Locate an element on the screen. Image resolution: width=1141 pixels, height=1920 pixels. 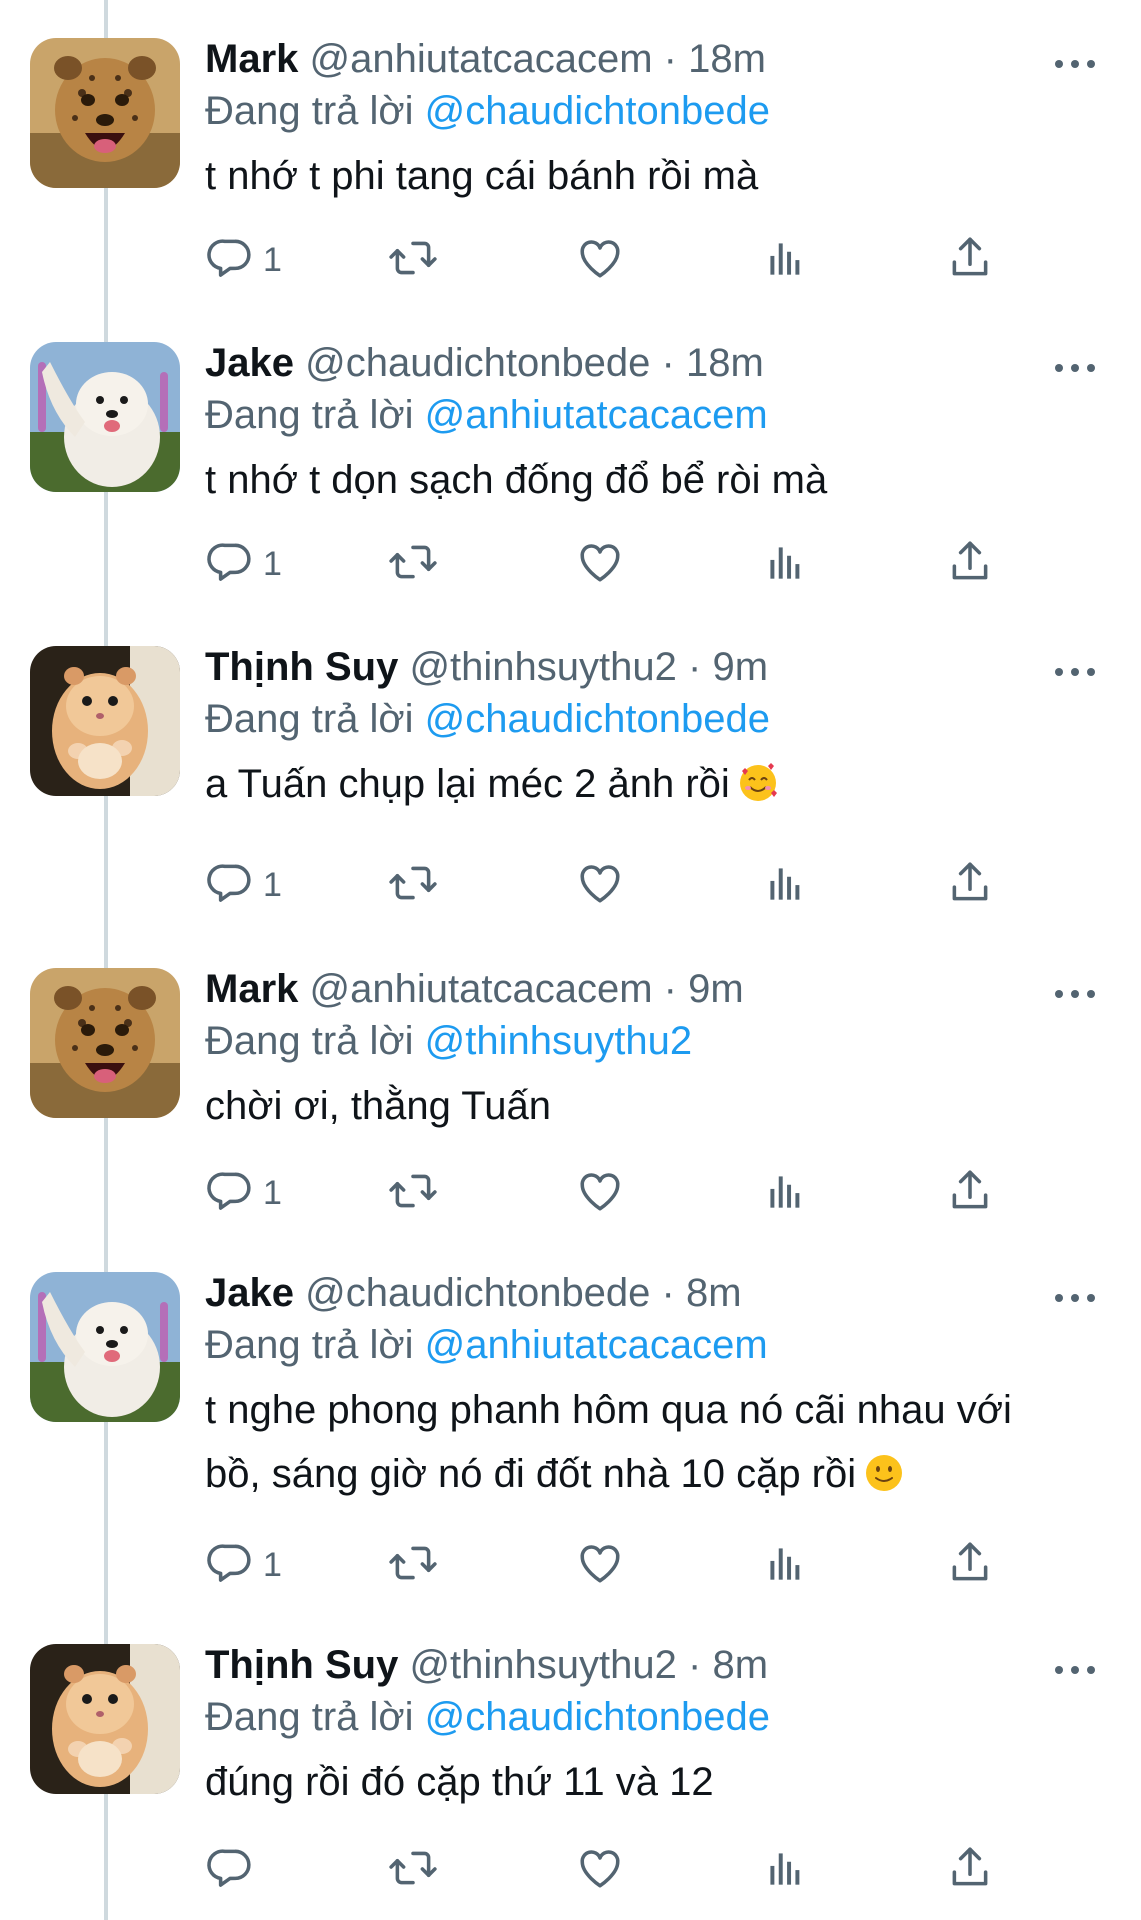
reply-button is located at coordinates (234, 1870).